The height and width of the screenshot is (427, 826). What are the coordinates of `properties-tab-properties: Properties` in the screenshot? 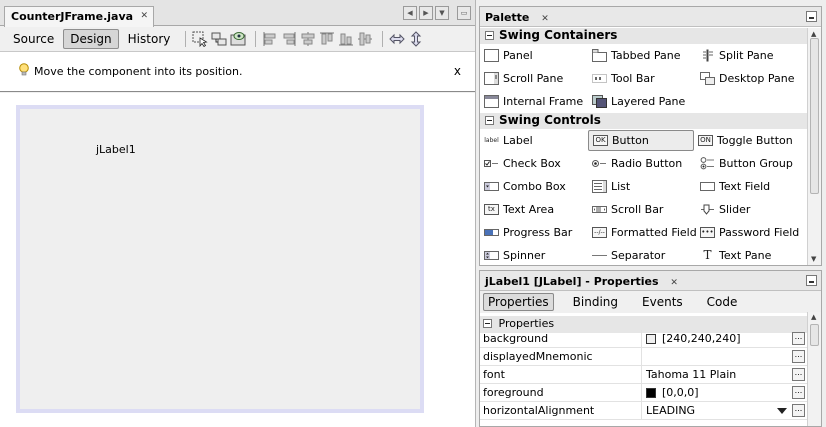 It's located at (518, 302).